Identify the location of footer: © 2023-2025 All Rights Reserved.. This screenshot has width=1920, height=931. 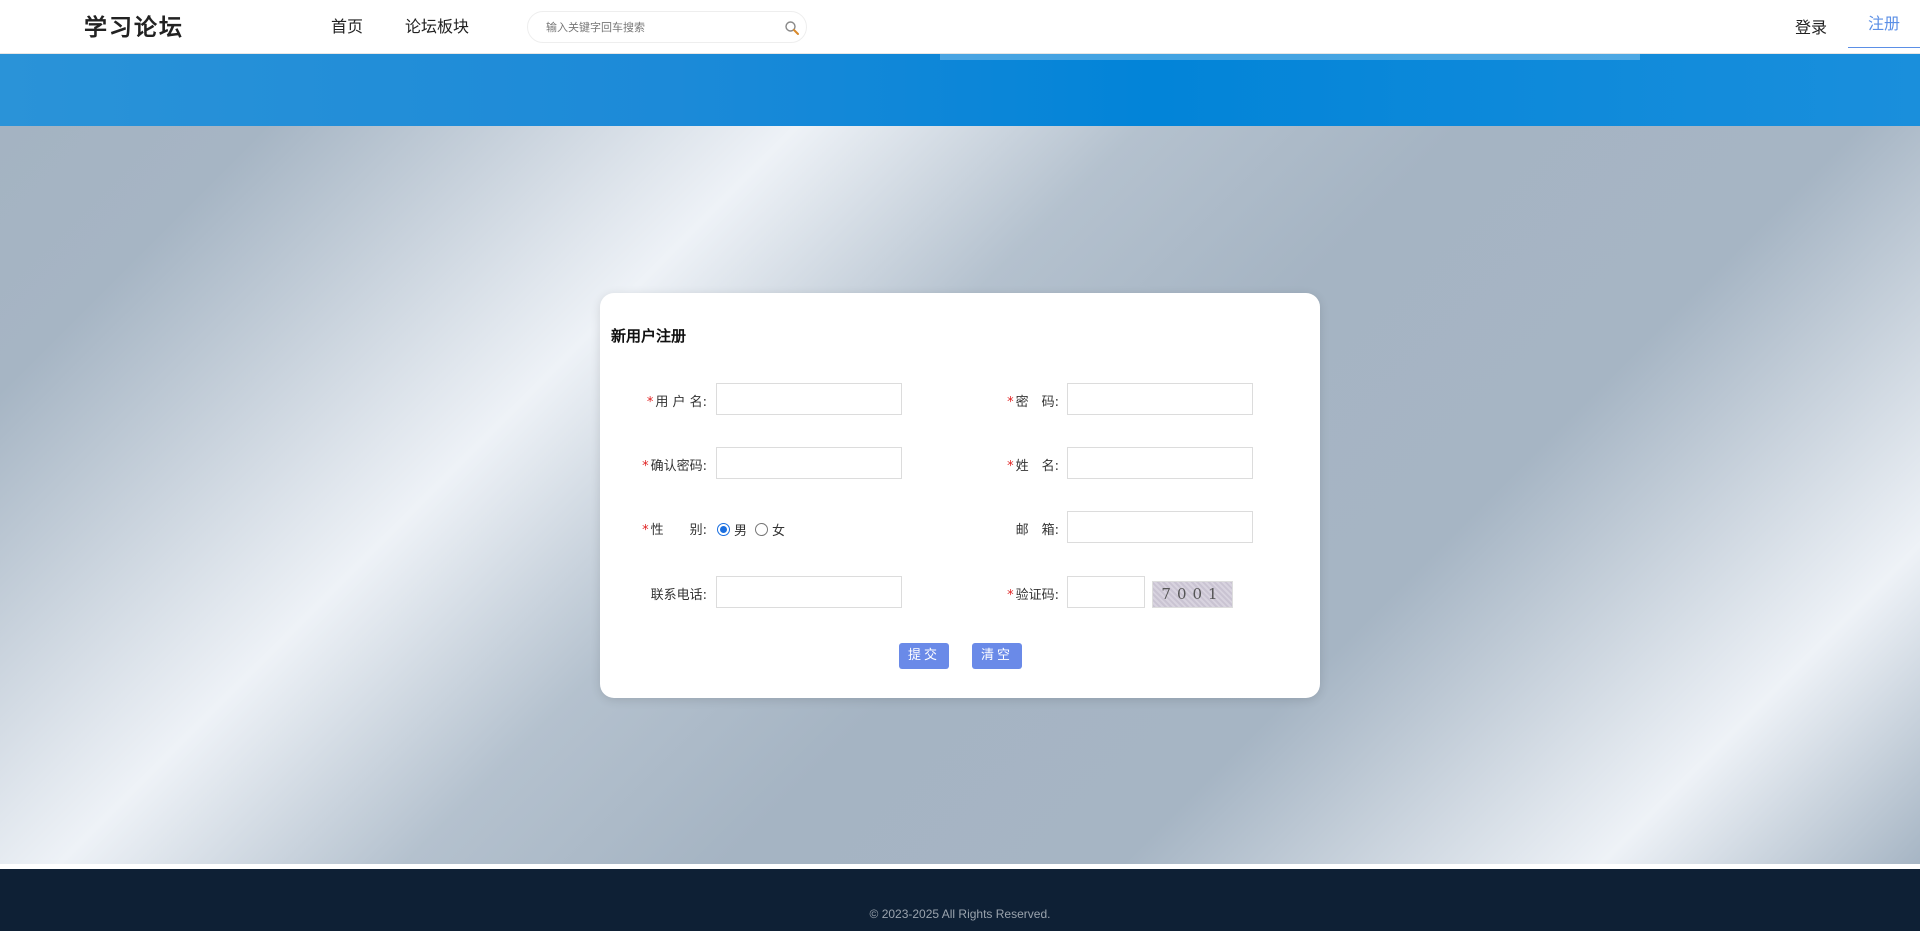
(960, 900).